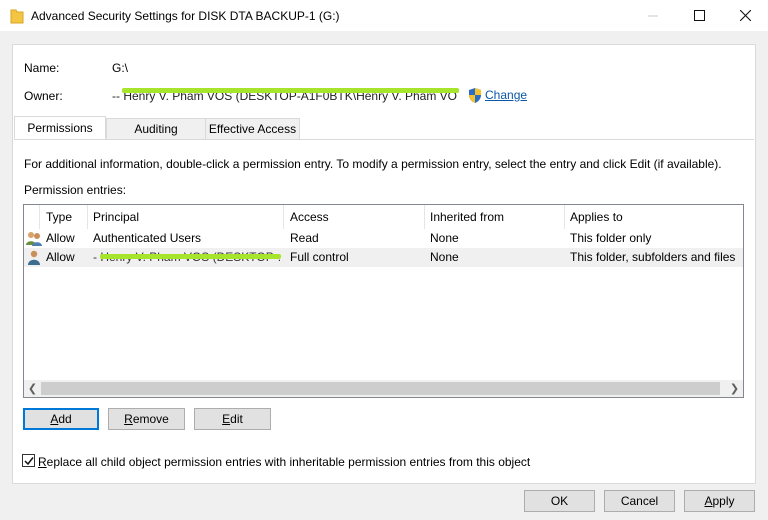 The width and height of the screenshot is (768, 520). Describe the element at coordinates (17, 16) in the screenshot. I see `folder-icon` at that location.